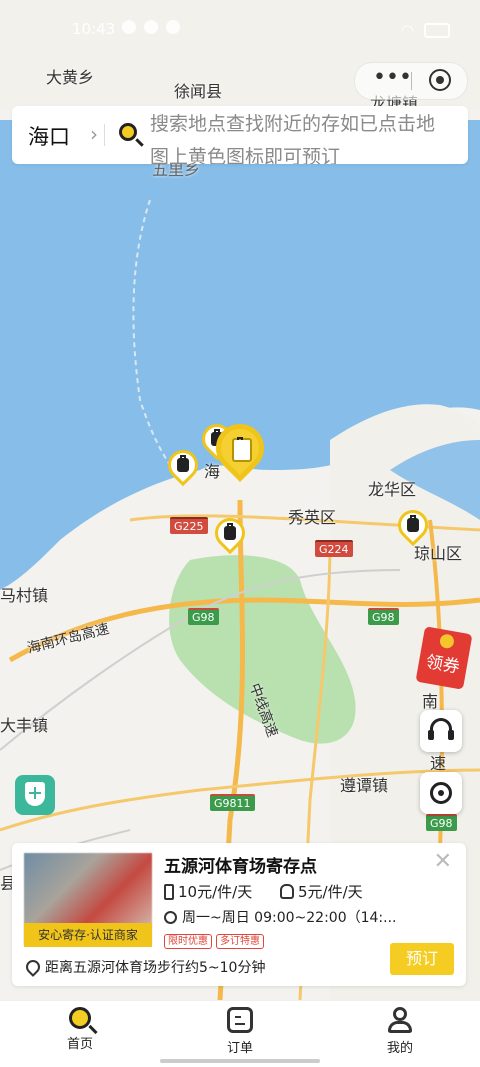  Describe the element at coordinates (430, 701) in the screenshot. I see `map-label-nan: 南` at that location.